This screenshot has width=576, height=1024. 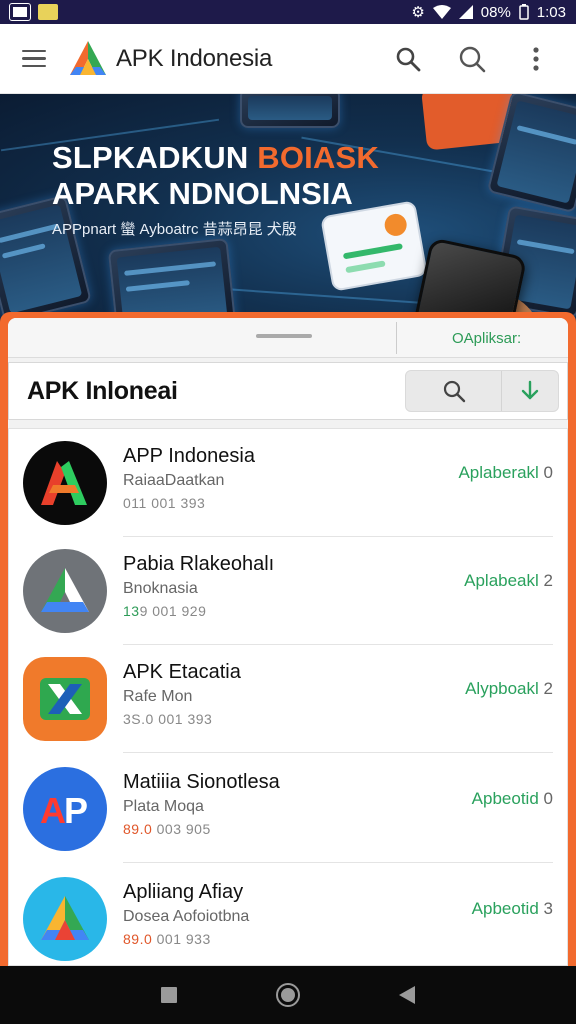 What do you see at coordinates (441, 12) in the screenshot?
I see `wifi-icon` at bounding box center [441, 12].